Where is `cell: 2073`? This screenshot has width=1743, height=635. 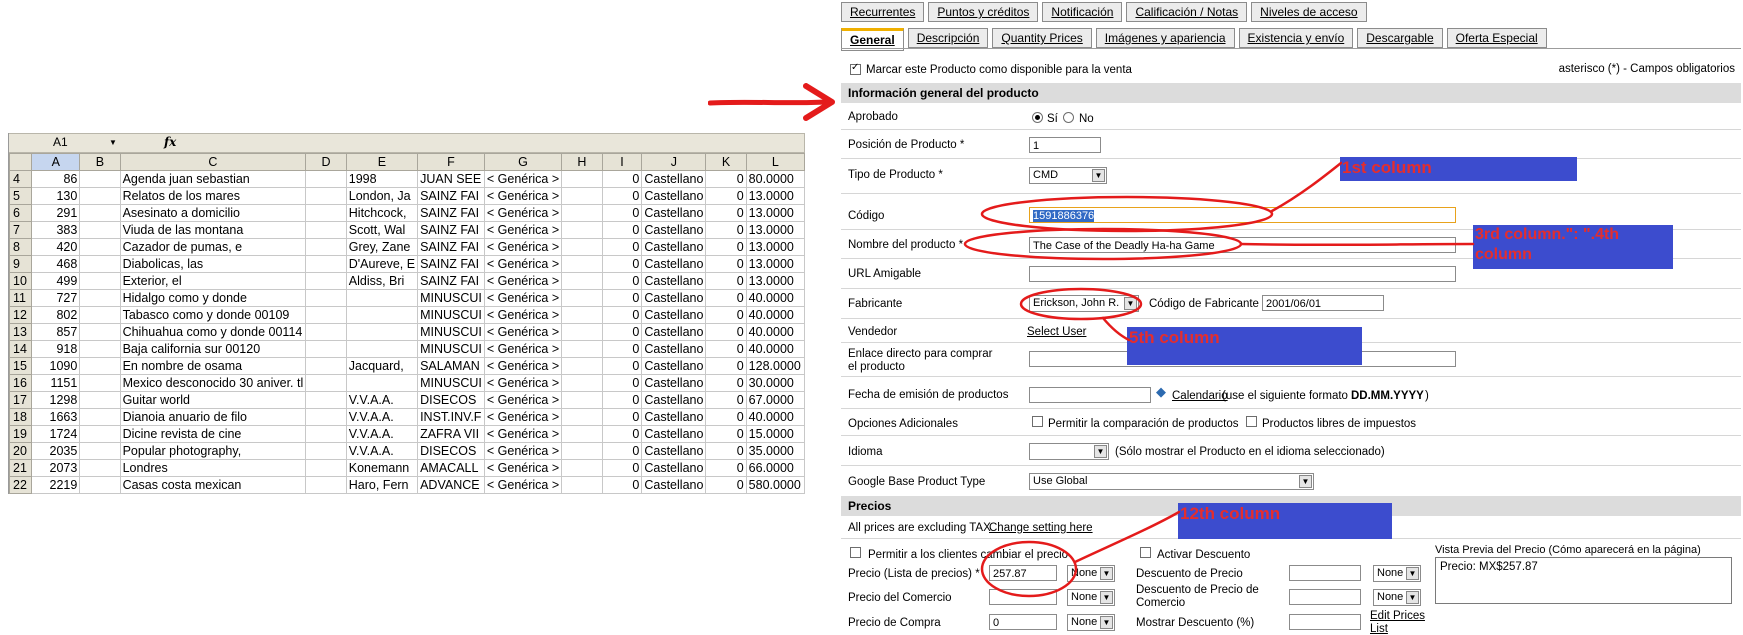 cell: 2073 is located at coordinates (56, 468).